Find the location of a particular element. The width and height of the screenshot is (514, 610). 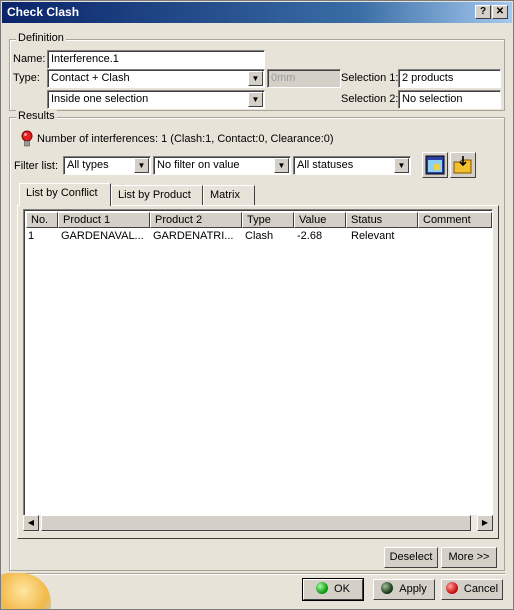

clearance-field: 0mm is located at coordinates (304, 78).